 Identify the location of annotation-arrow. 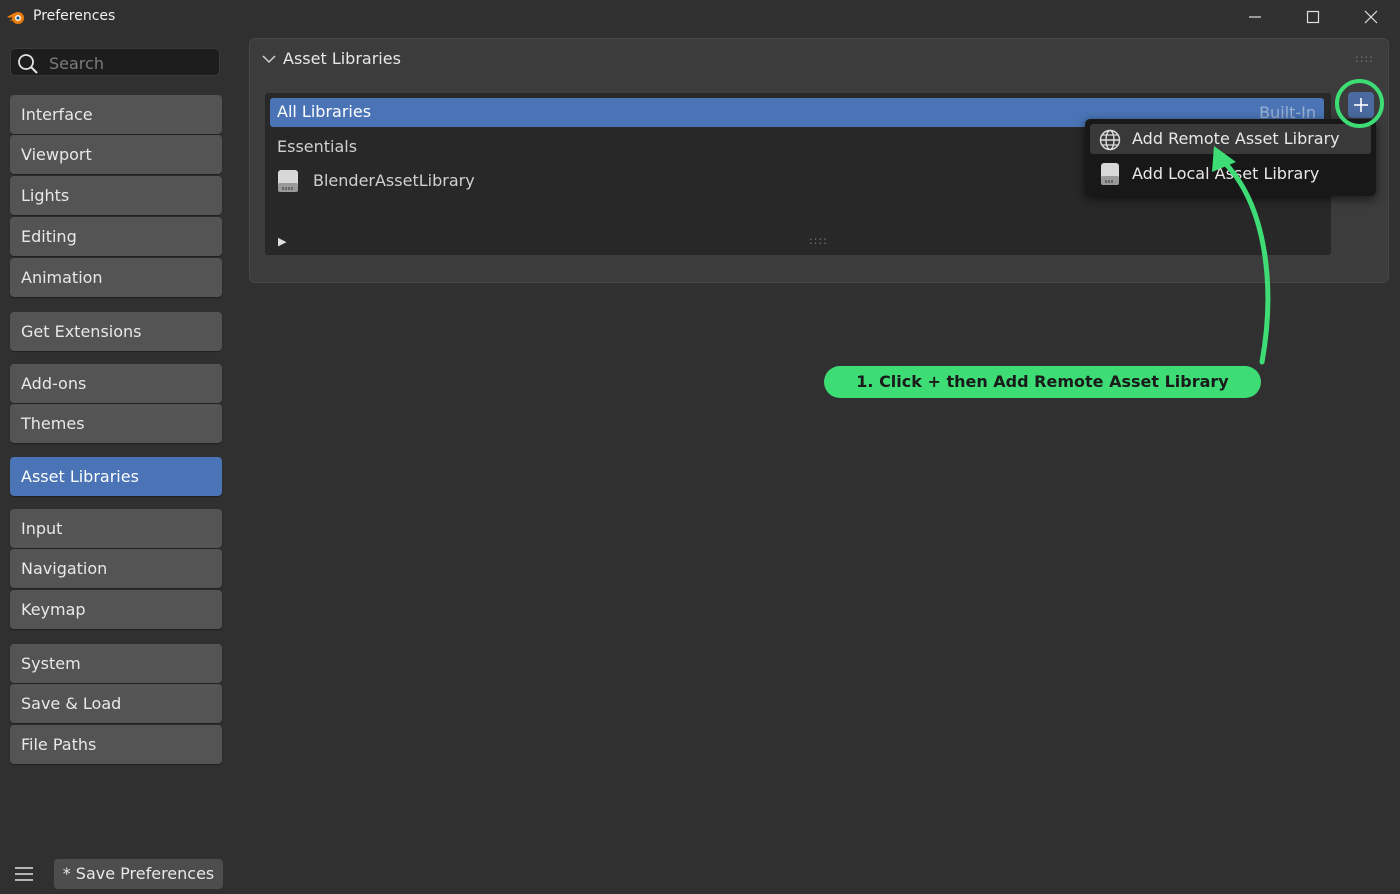
(1241, 255).